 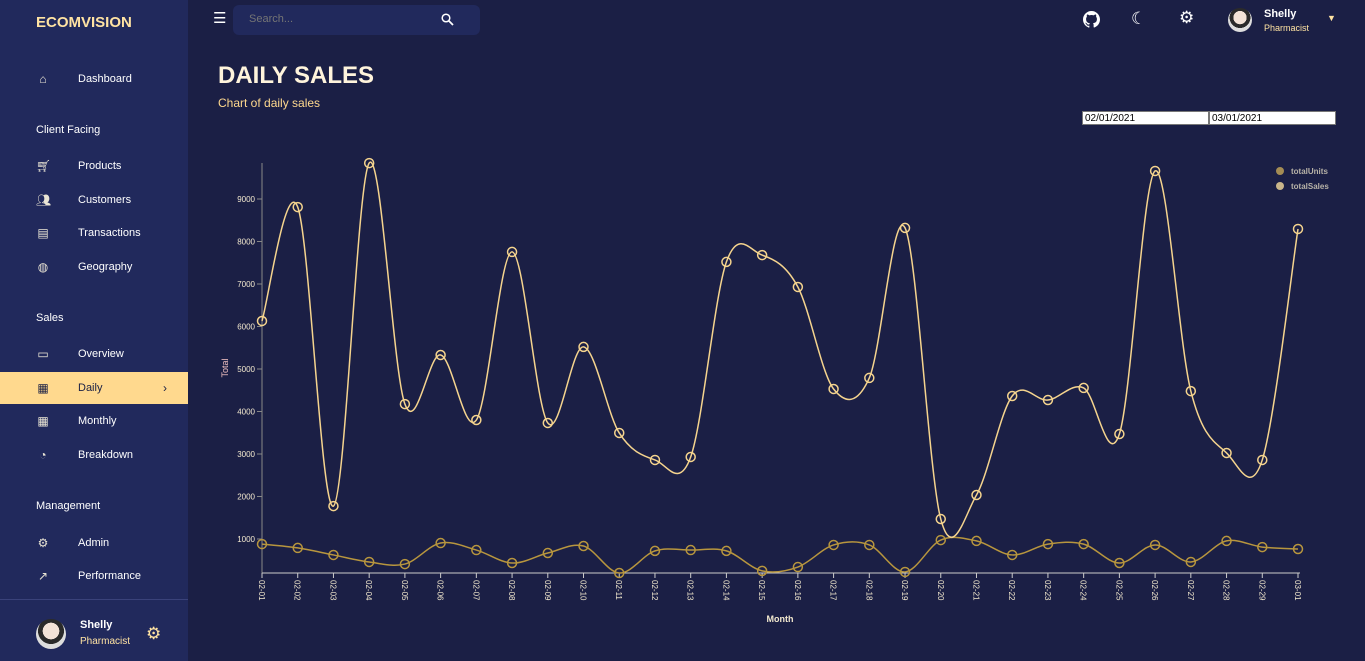 What do you see at coordinates (165, 388) in the screenshot?
I see `chevron-right-icon: ›` at bounding box center [165, 388].